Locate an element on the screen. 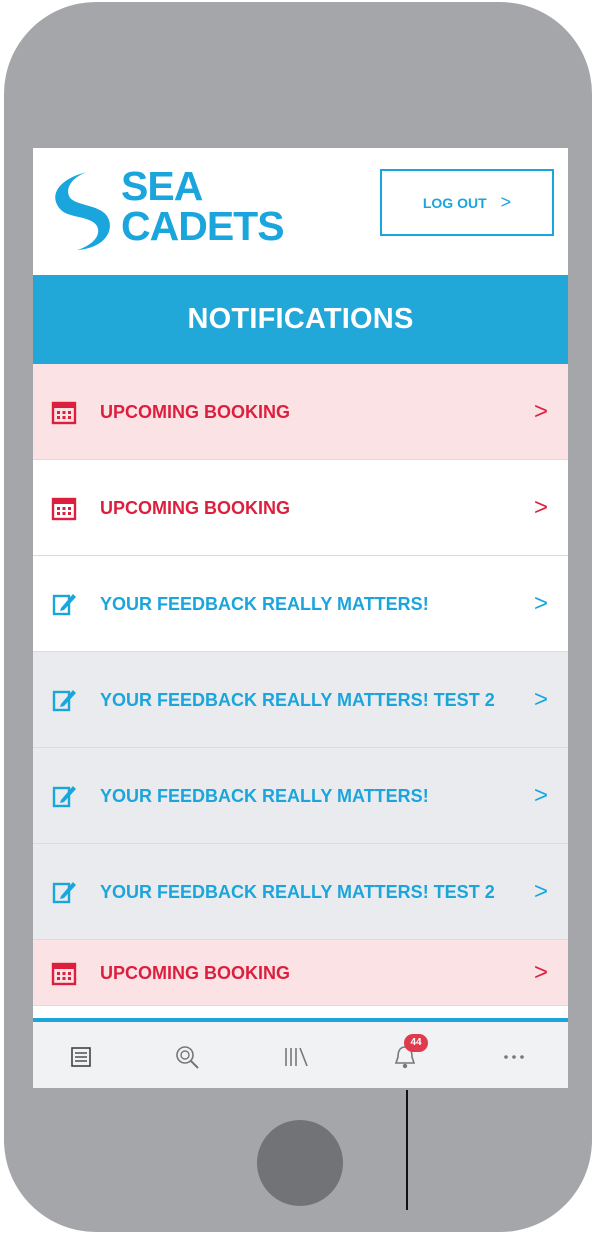  tab-list is located at coordinates (81, 1057).